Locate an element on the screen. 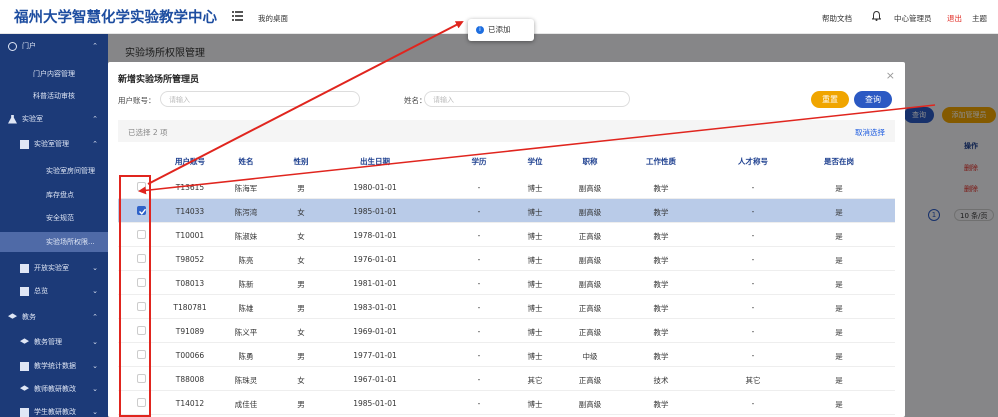  info-icon: i is located at coordinates (480, 30).